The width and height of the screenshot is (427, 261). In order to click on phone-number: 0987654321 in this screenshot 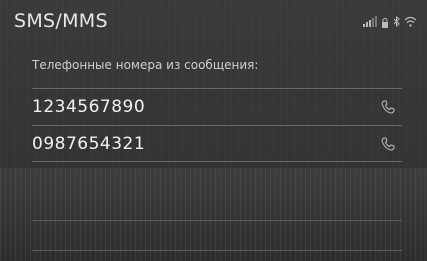, I will do `click(89, 144)`.